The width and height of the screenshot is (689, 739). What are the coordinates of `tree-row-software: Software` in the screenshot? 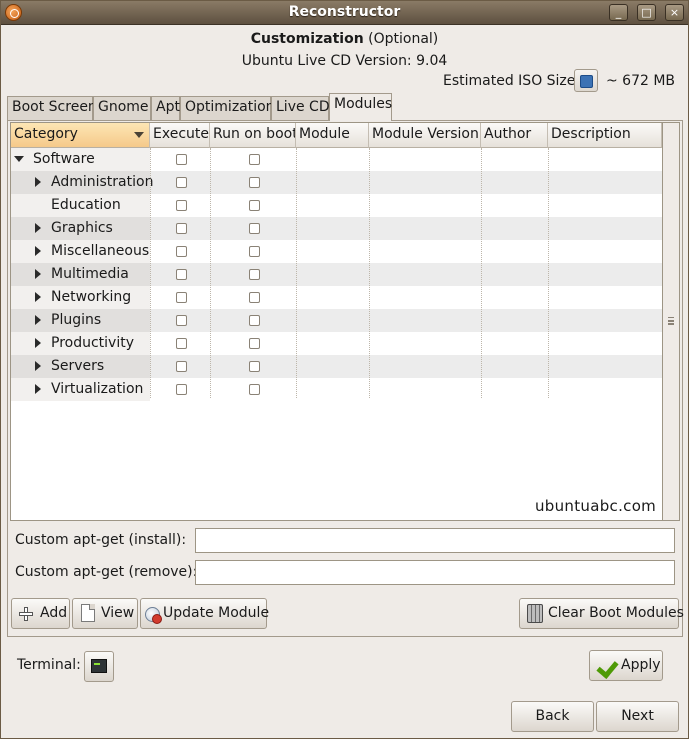 It's located at (336, 159).